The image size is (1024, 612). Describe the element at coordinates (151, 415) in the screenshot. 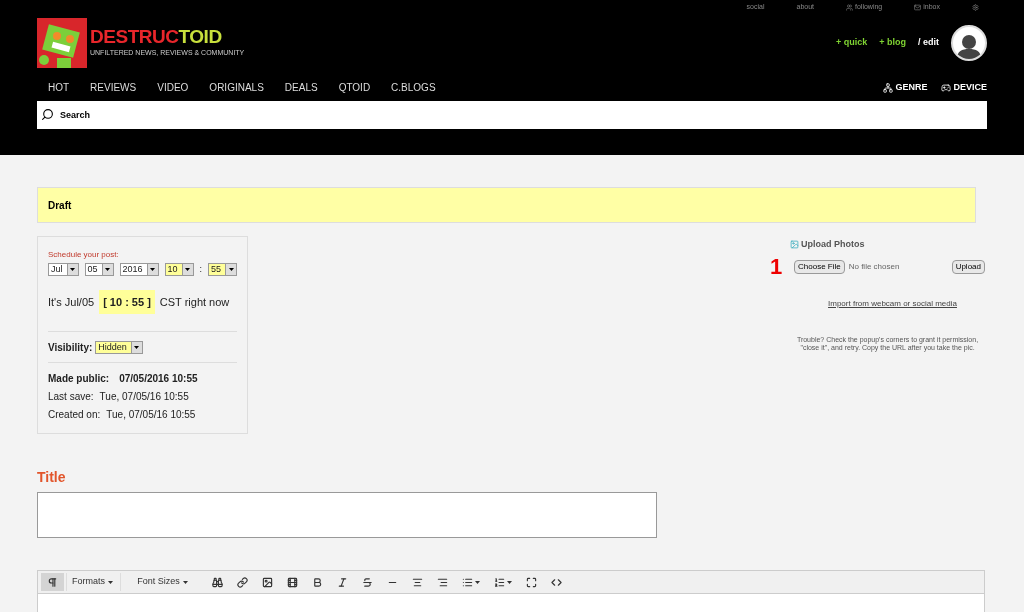

I see `created-date: Tue, 07/05/16 10:55` at that location.